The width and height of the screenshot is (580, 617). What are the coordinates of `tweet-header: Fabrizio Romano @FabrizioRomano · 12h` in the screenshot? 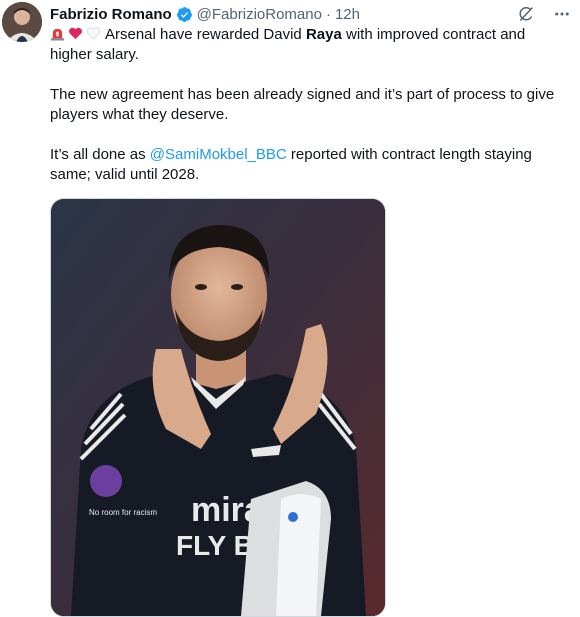 It's located at (205, 14).